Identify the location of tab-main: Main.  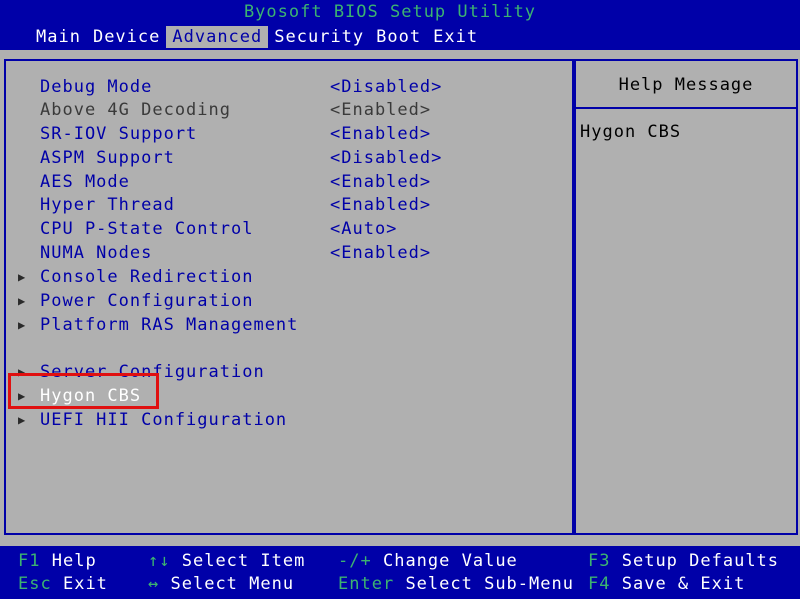
(58, 37).